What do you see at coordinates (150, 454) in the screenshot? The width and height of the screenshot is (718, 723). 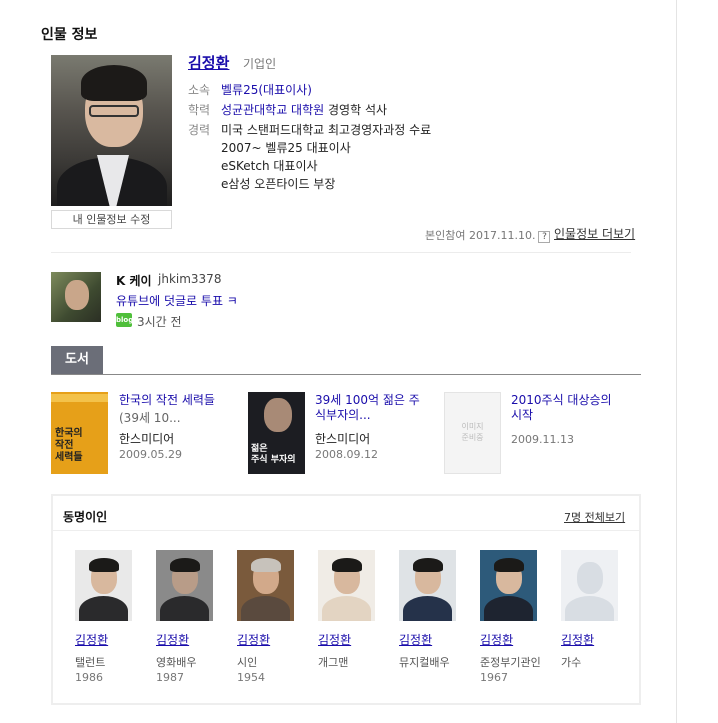 I see `book-date: 2009.05.29` at bounding box center [150, 454].